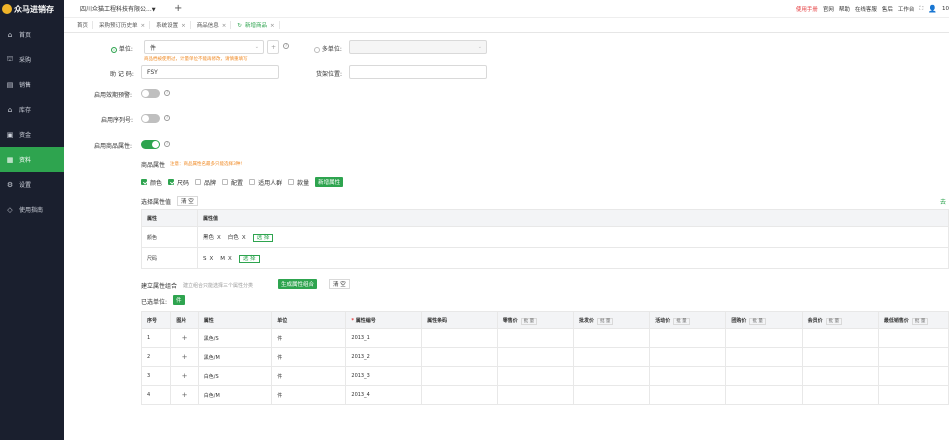 This screenshot has width=949, height=440. What do you see at coordinates (932, 9) in the screenshot?
I see `user-icon: 👤` at bounding box center [932, 9].